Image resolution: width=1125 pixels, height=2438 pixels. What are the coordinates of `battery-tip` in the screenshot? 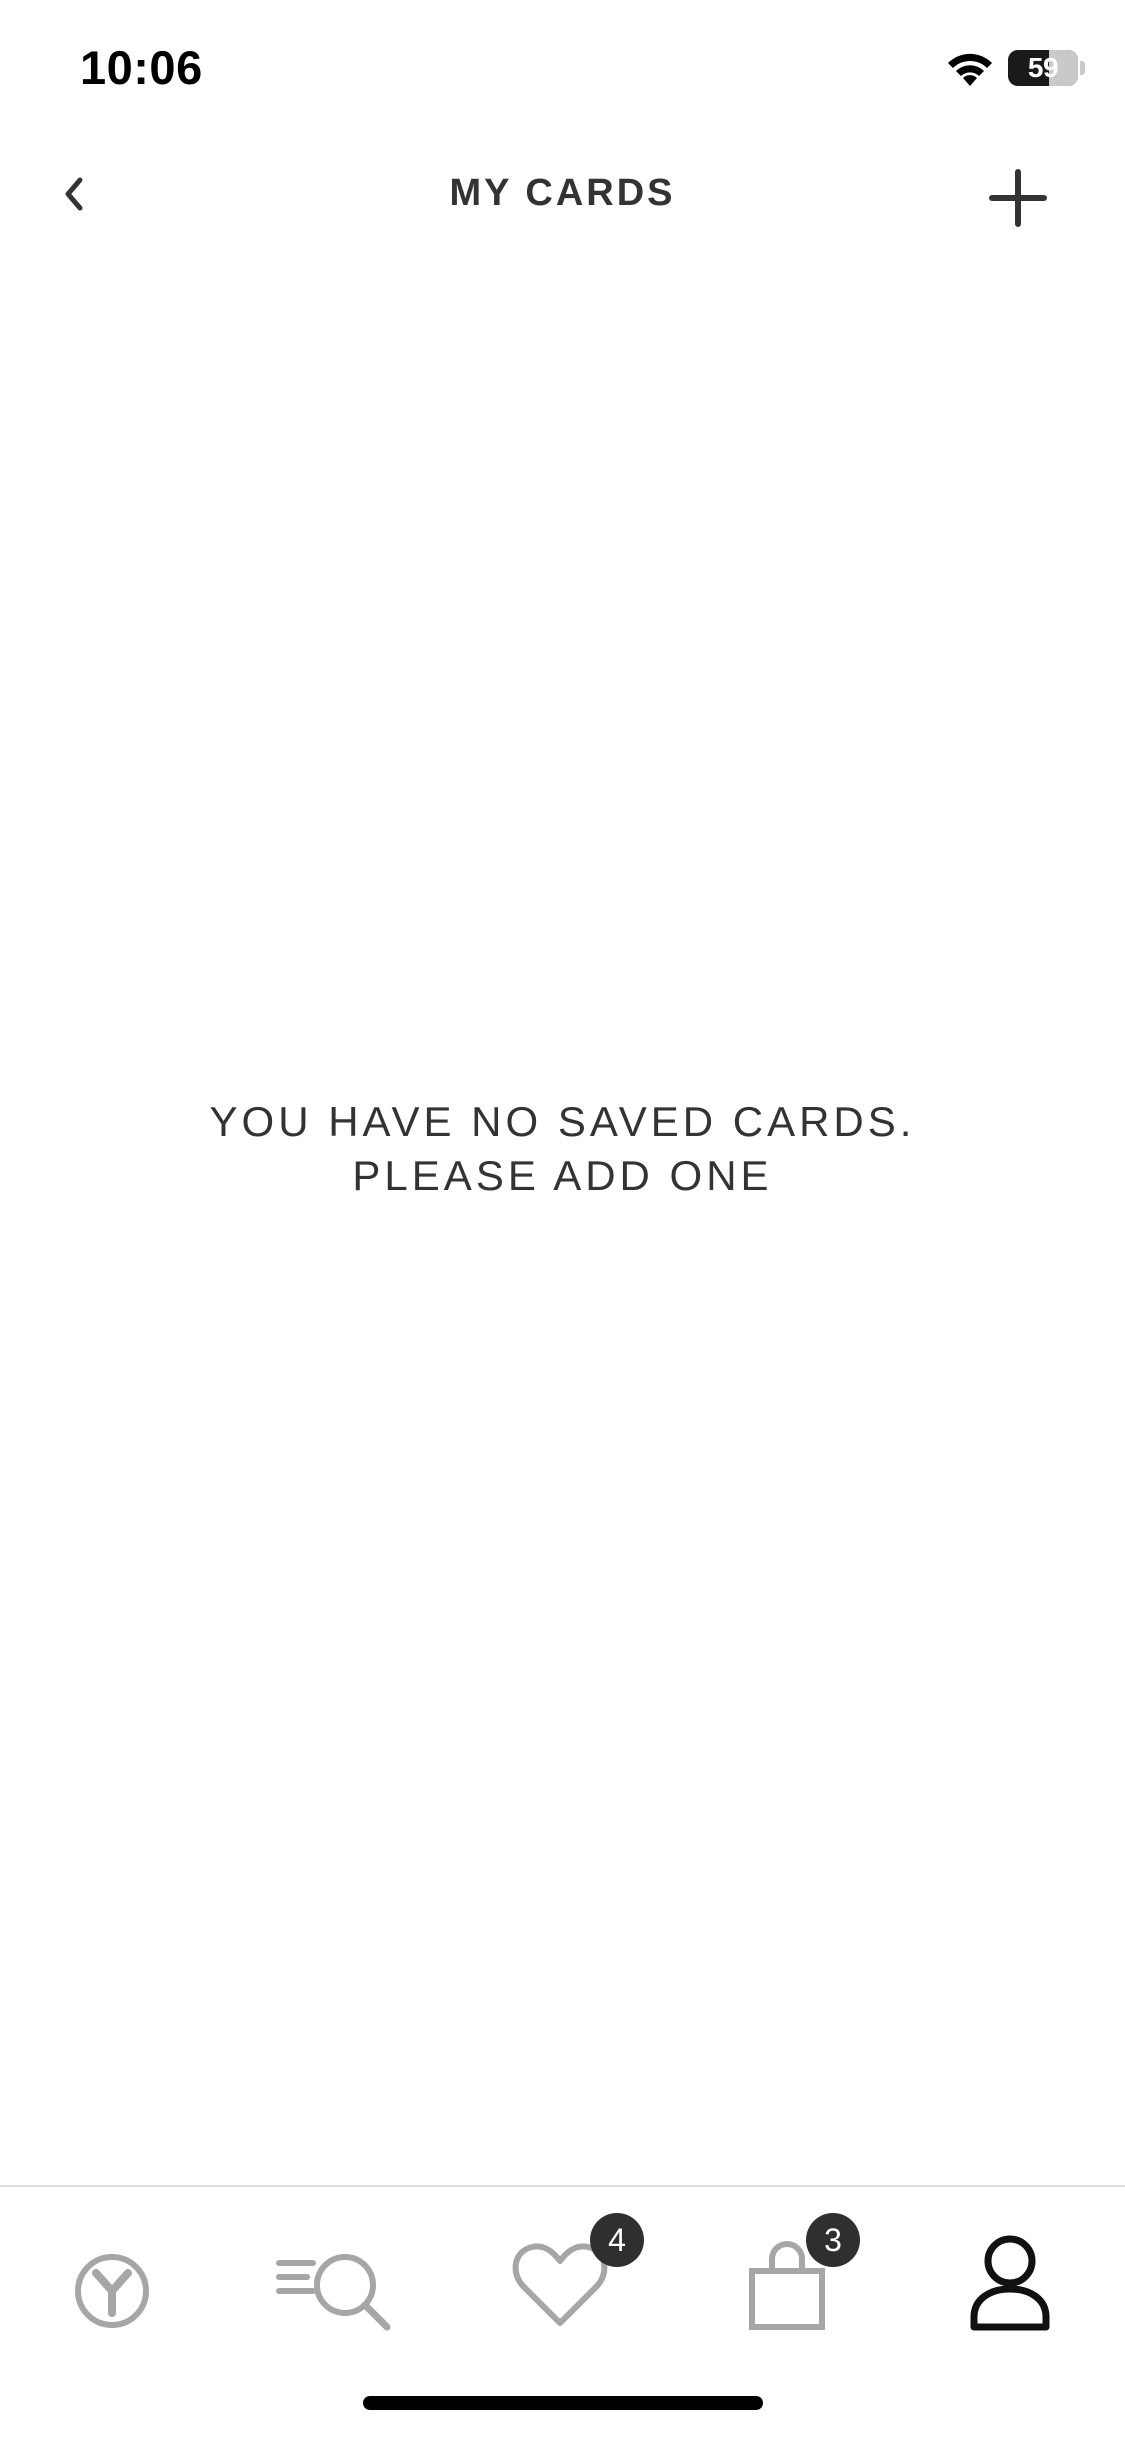 It's located at (1082, 68).